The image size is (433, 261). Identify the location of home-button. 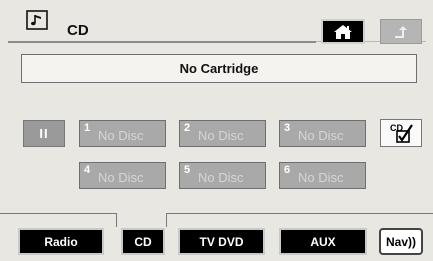
(343, 31).